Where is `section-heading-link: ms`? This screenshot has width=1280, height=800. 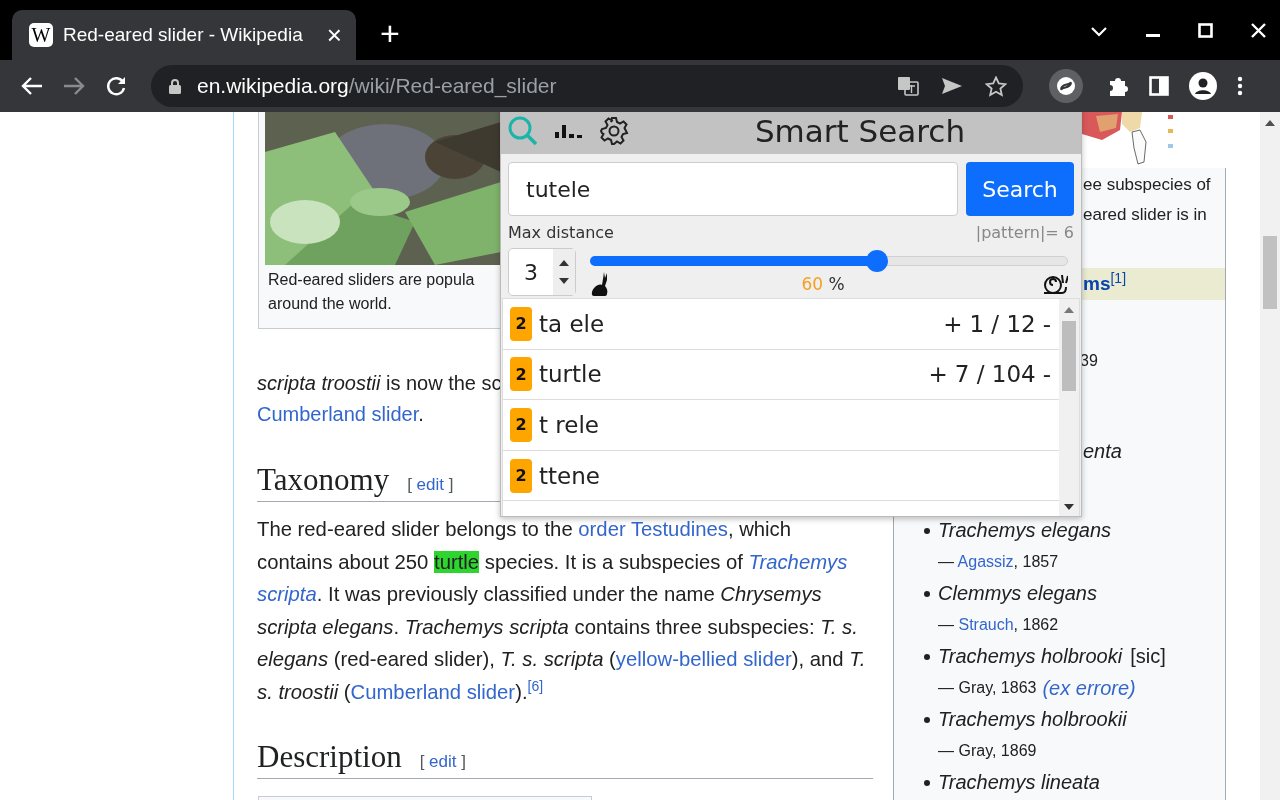
section-heading-link: ms is located at coordinates (1097, 284).